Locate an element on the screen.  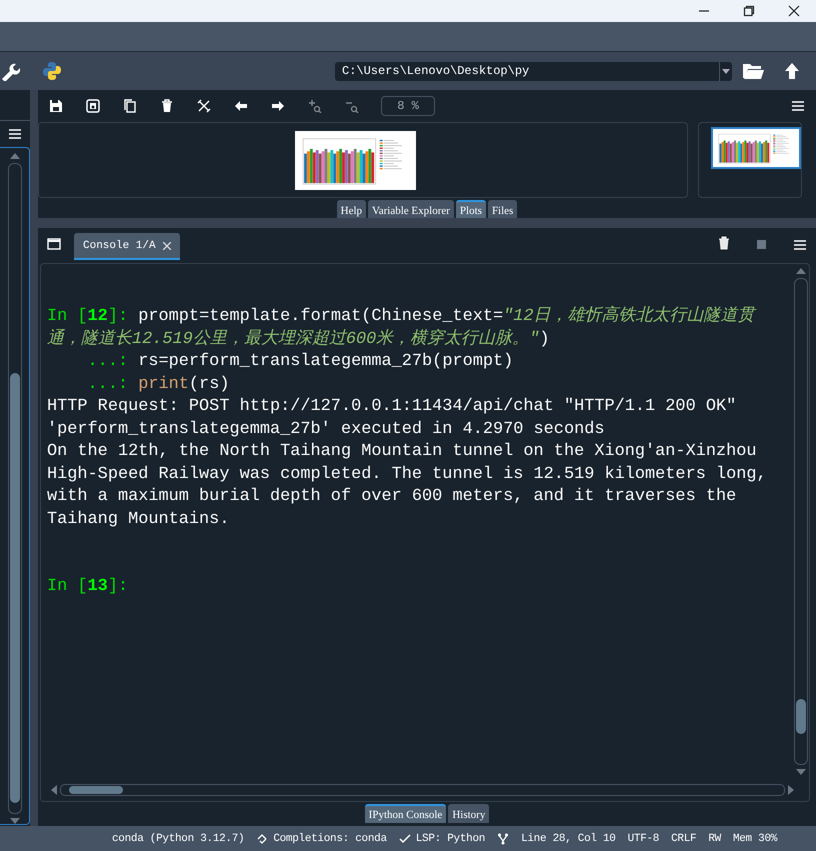
copy-icon is located at coordinates (130, 106).